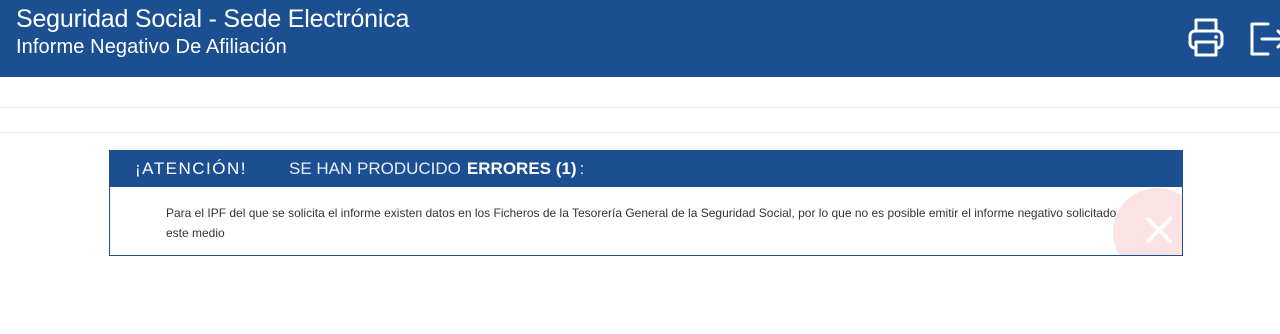 The width and height of the screenshot is (1280, 334). Describe the element at coordinates (582, 168) in the screenshot. I see `alert-colon: :` at that location.